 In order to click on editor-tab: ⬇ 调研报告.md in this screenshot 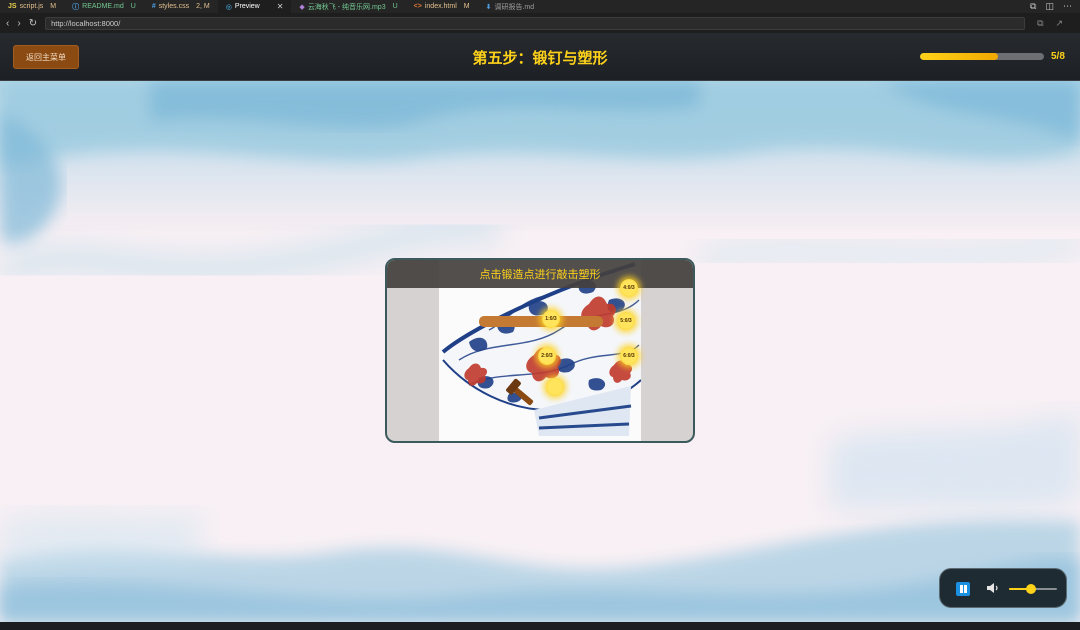, I will do `click(510, 6)`.